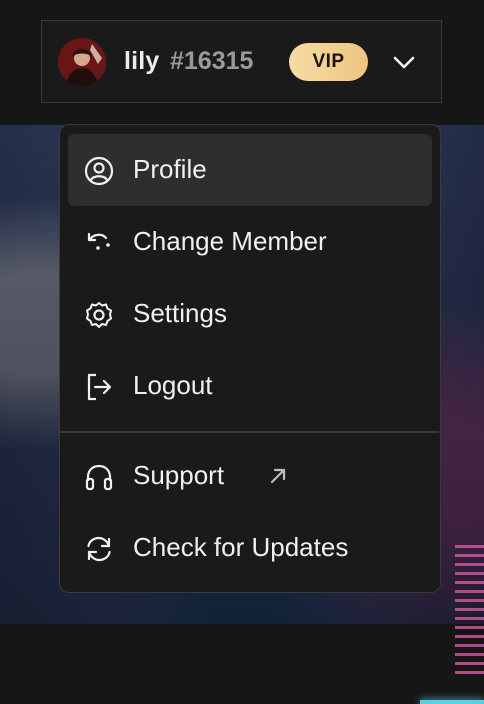  Describe the element at coordinates (328, 62) in the screenshot. I see `vip-badge: VIP` at that location.